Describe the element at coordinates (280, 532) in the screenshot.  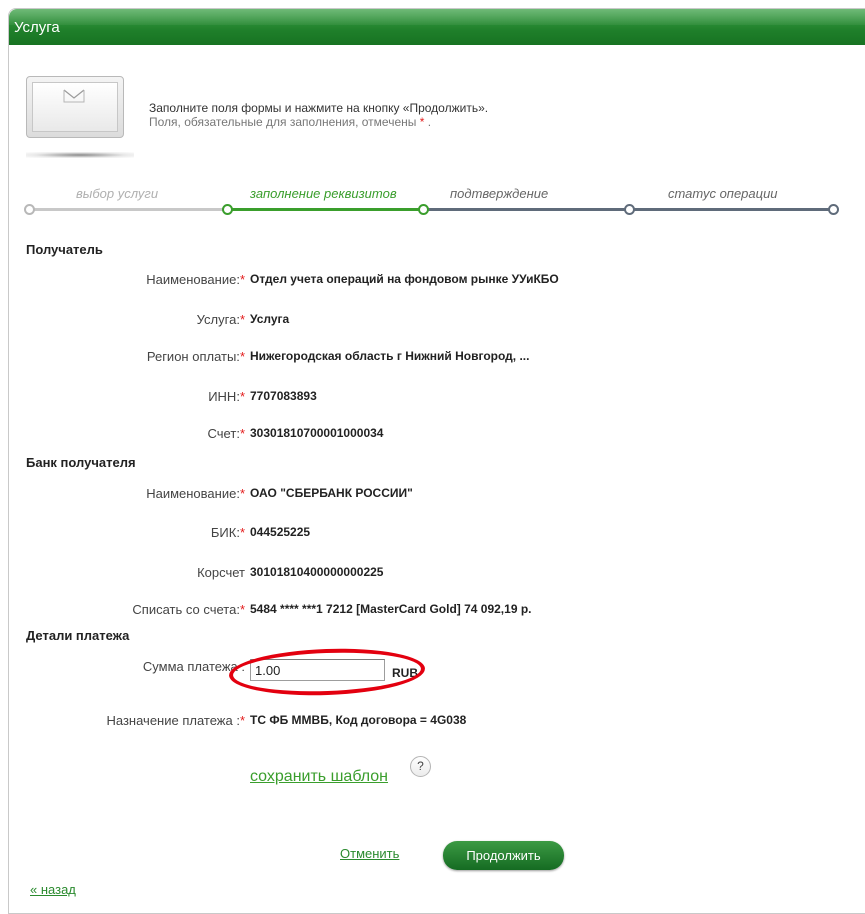
I see `bik-value: 044525225` at that location.